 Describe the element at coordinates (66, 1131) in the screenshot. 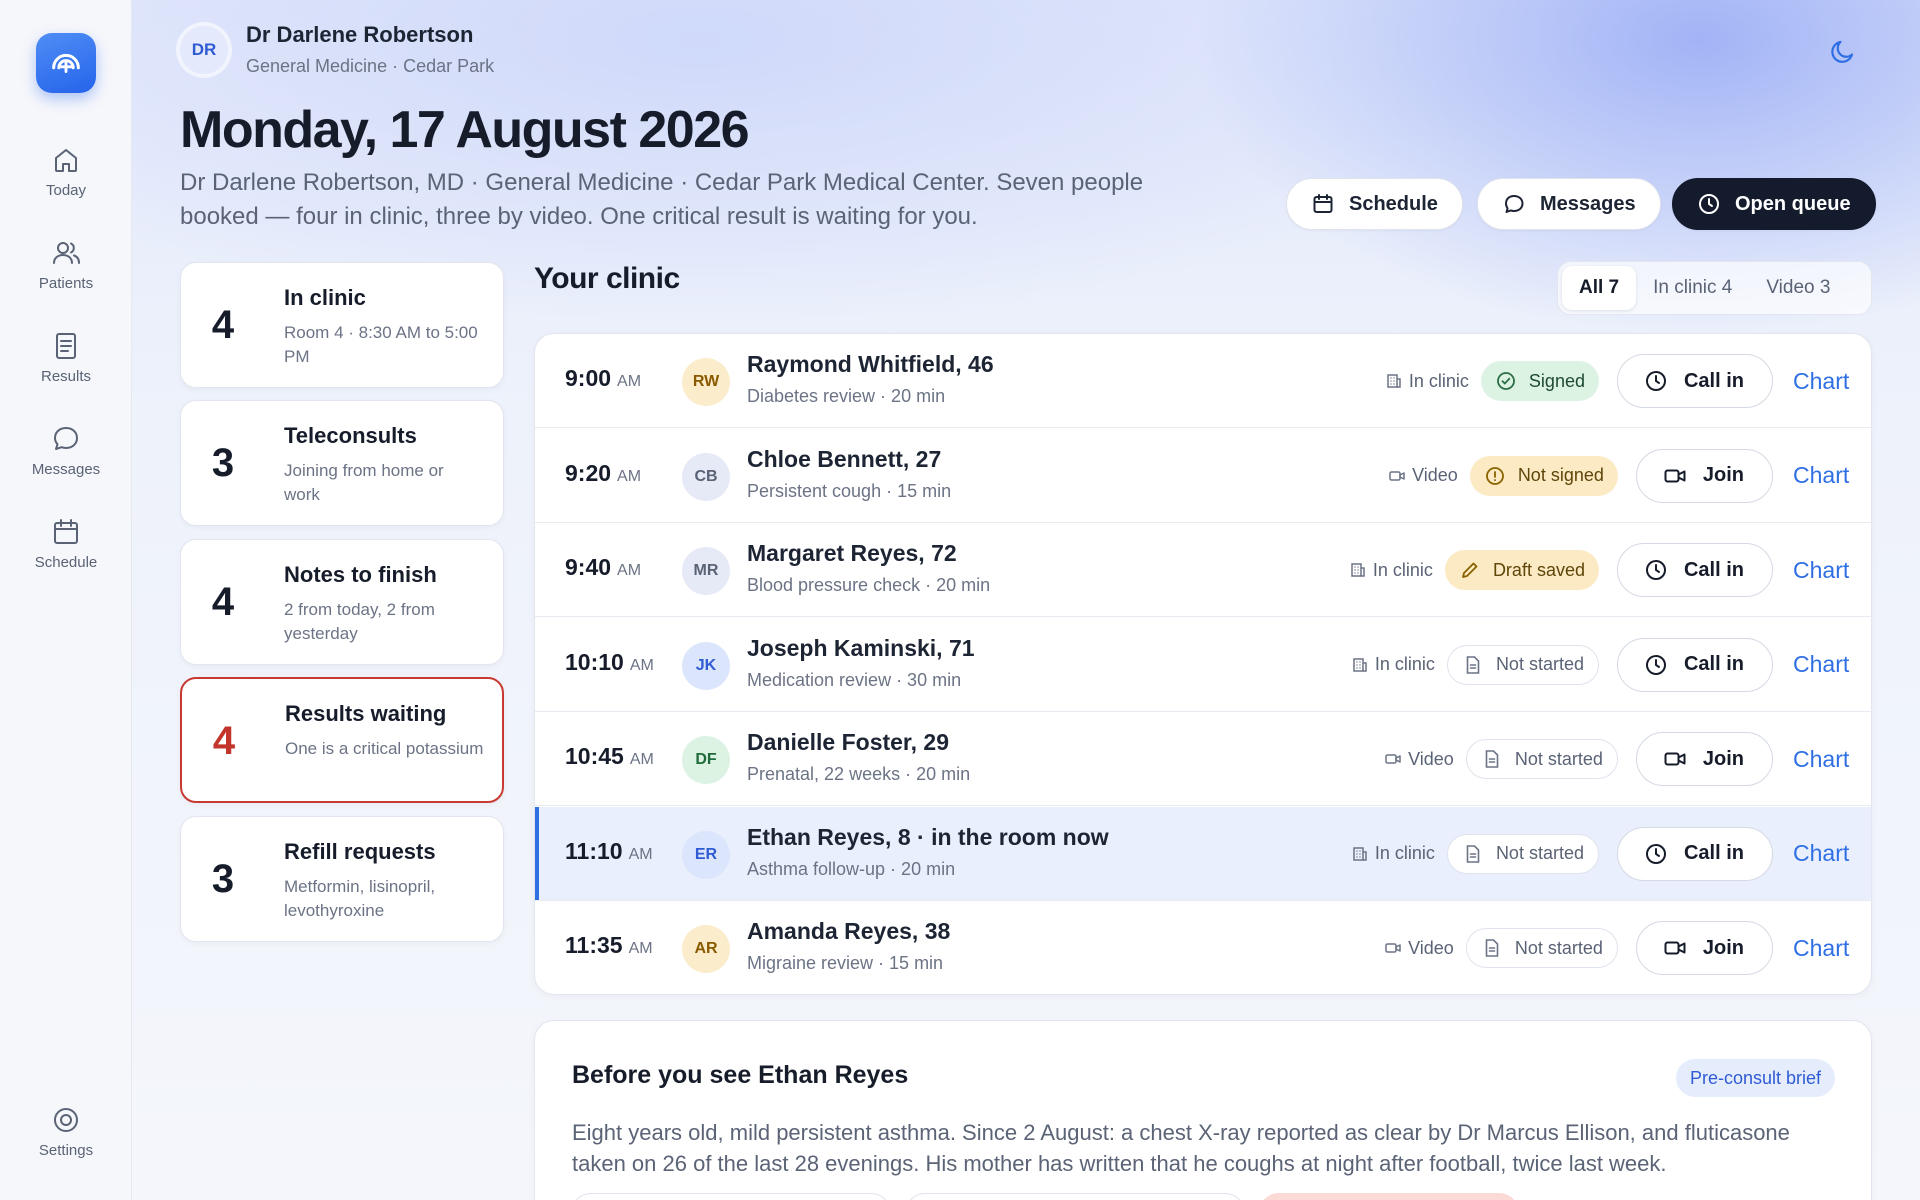

I see `sidebar-item-settings: Settings` at that location.